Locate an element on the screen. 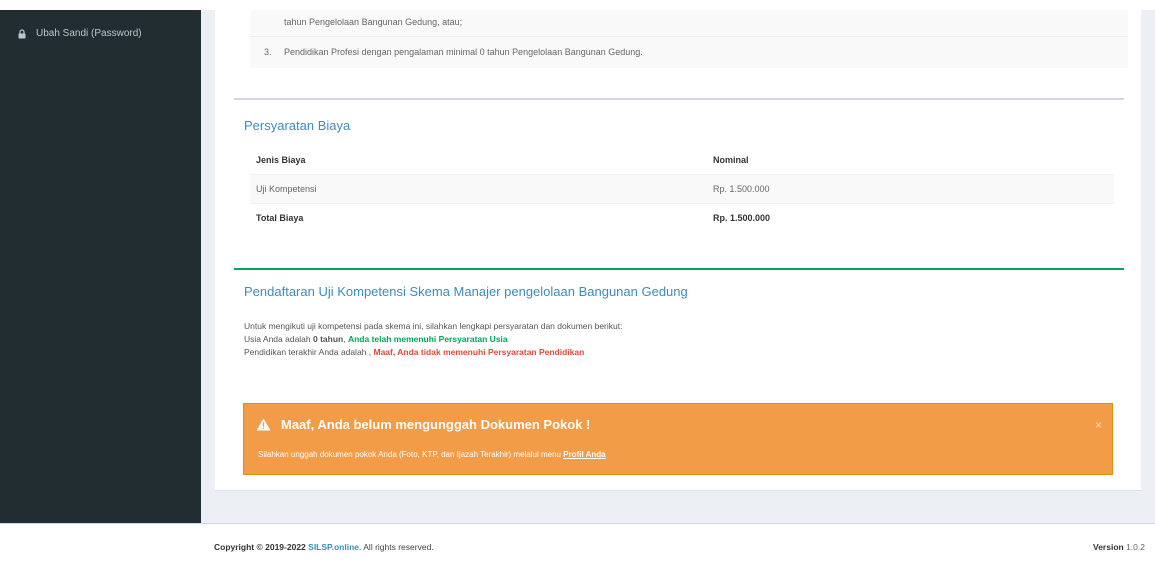  total-label-cell: Total Biaya is located at coordinates (478, 217).